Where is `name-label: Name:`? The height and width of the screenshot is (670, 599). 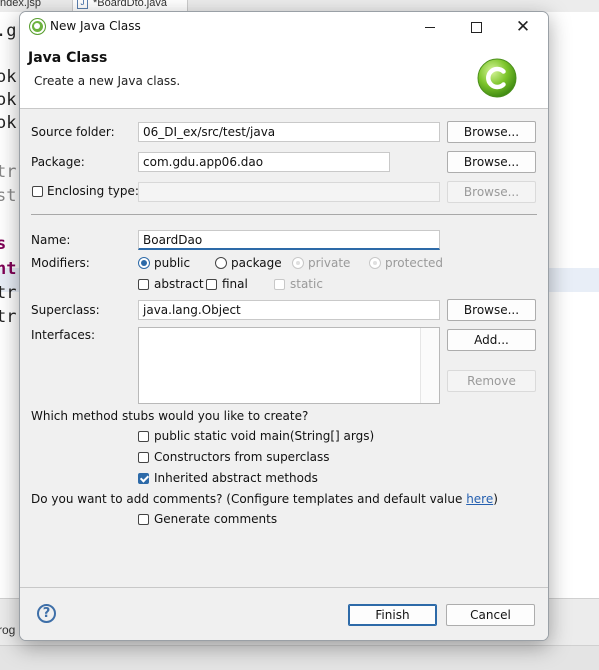
name-label: Name: is located at coordinates (51, 240).